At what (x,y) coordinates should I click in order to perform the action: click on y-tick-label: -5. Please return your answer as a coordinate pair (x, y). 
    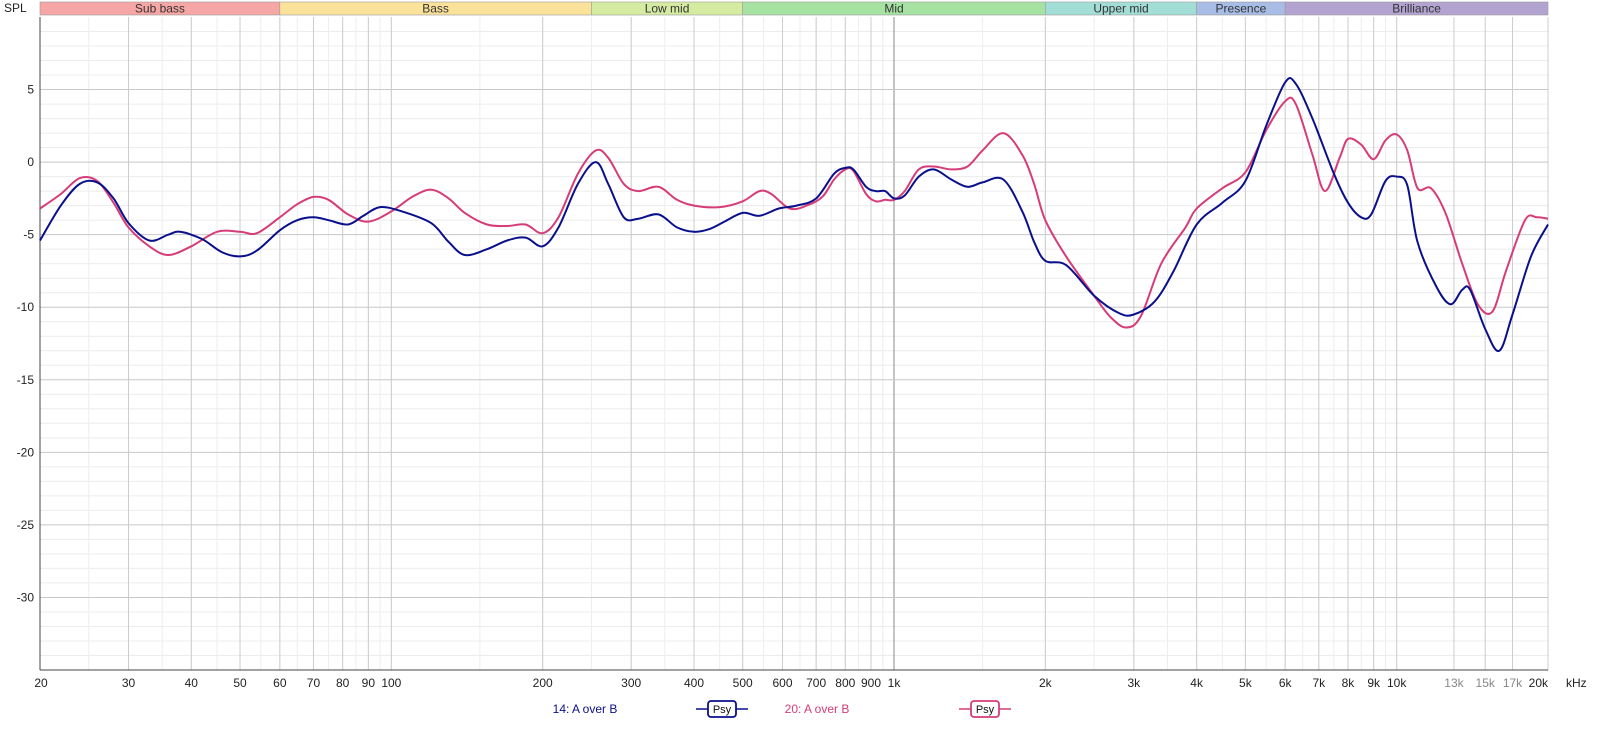
    Looking at the image, I should click on (28, 235).